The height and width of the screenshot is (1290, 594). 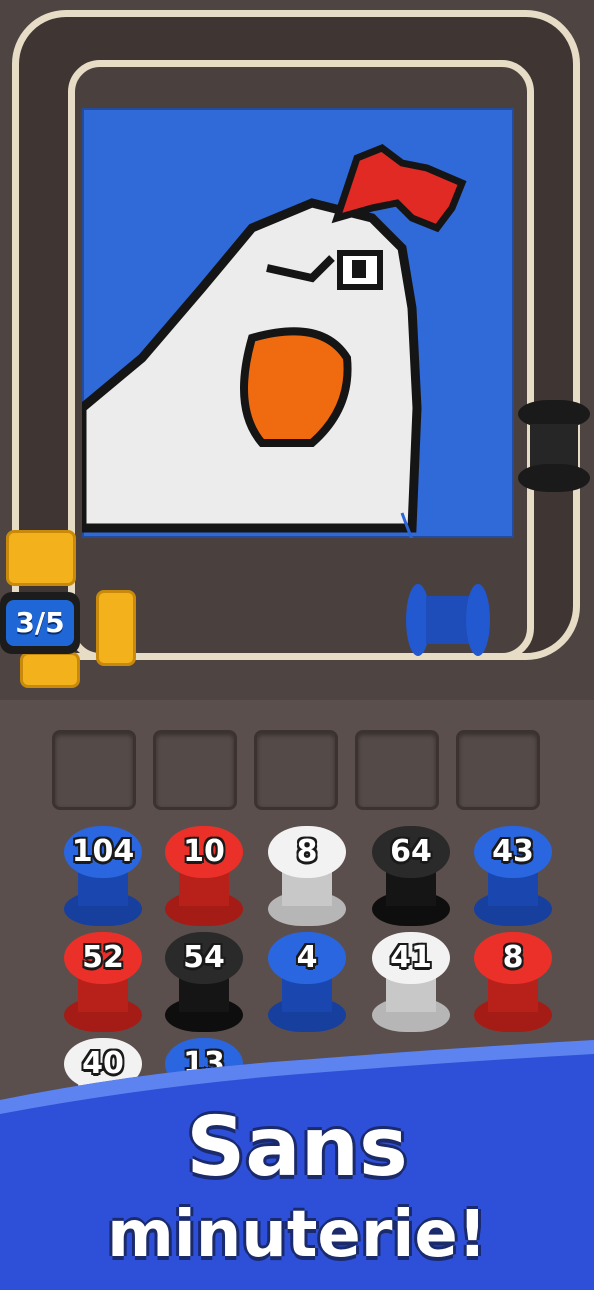 What do you see at coordinates (307, 957) in the screenshot?
I see `spool-count: 4` at bounding box center [307, 957].